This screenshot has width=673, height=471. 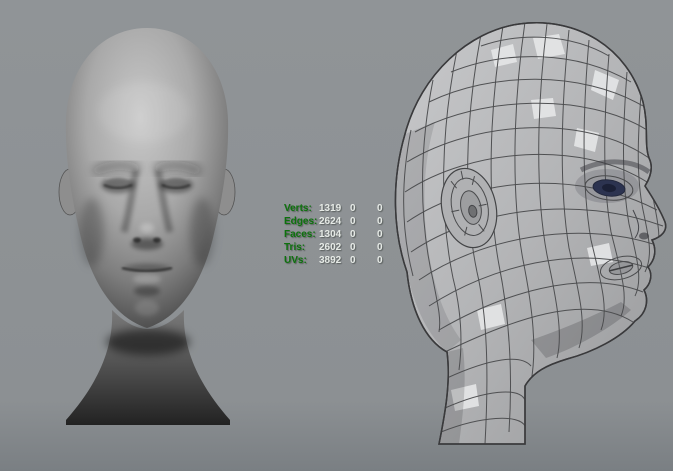 What do you see at coordinates (330, 208) in the screenshot?
I see `hud-total: 1319` at bounding box center [330, 208].